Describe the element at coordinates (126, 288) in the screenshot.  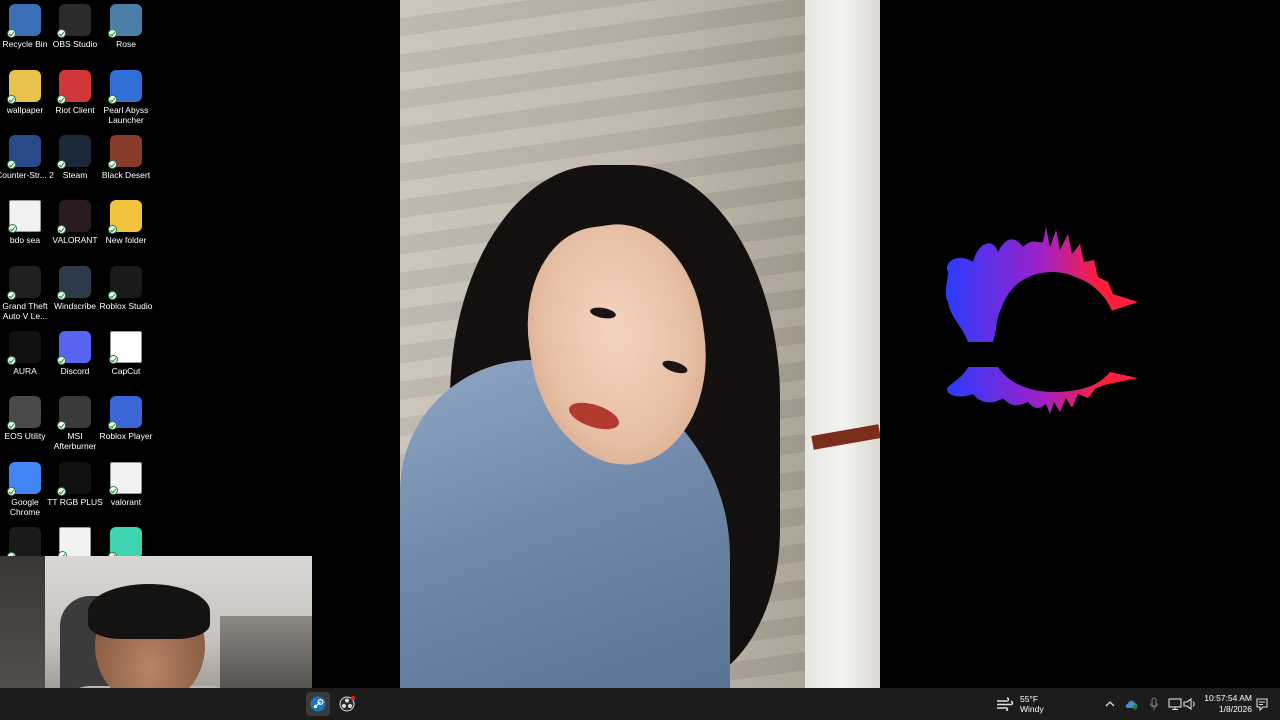
I see `desktop-icon-roblox-studio: Roblox Studio` at that location.